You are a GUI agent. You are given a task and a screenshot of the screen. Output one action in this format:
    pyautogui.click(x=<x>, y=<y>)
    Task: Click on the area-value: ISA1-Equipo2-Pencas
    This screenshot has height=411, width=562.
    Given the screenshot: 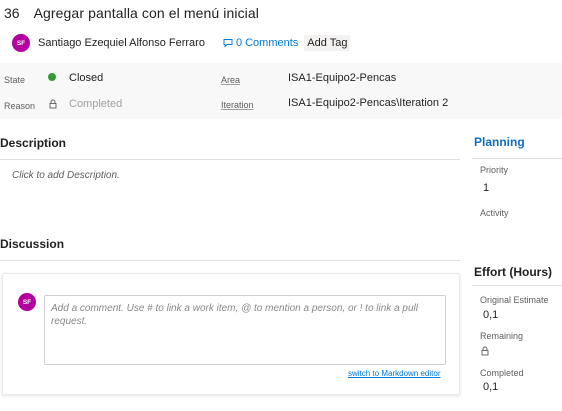 What is the action you would take?
    pyautogui.click(x=342, y=78)
    